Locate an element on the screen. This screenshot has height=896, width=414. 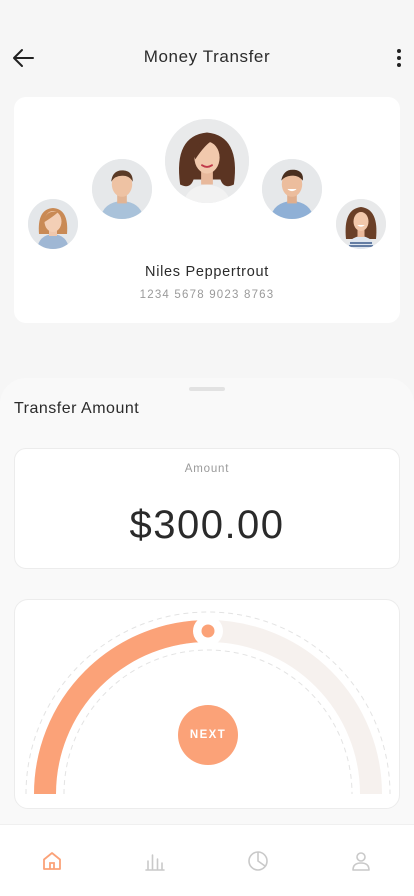
amount-card: Amount $300.00 is located at coordinates (207, 508).